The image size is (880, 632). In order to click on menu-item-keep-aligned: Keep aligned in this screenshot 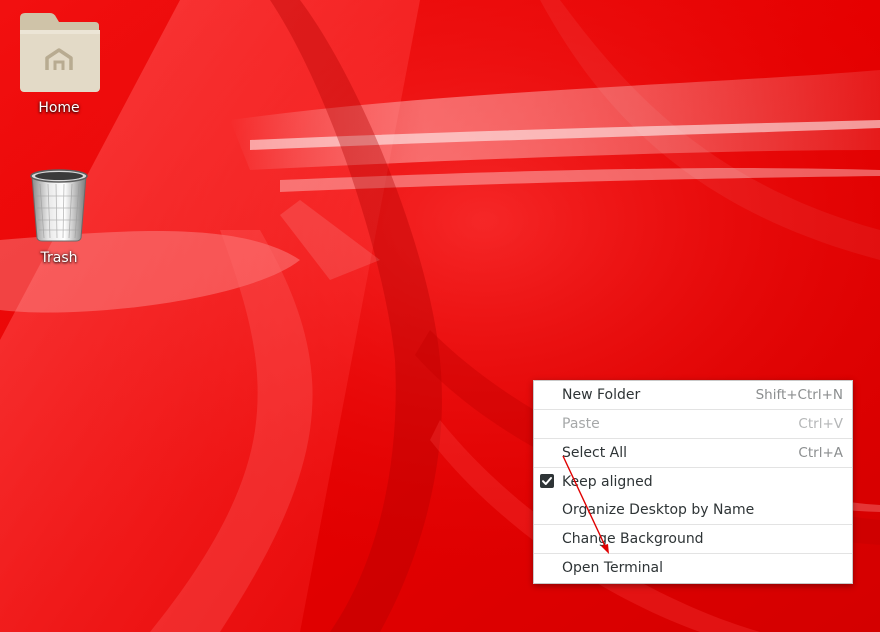, I will do `click(693, 482)`.